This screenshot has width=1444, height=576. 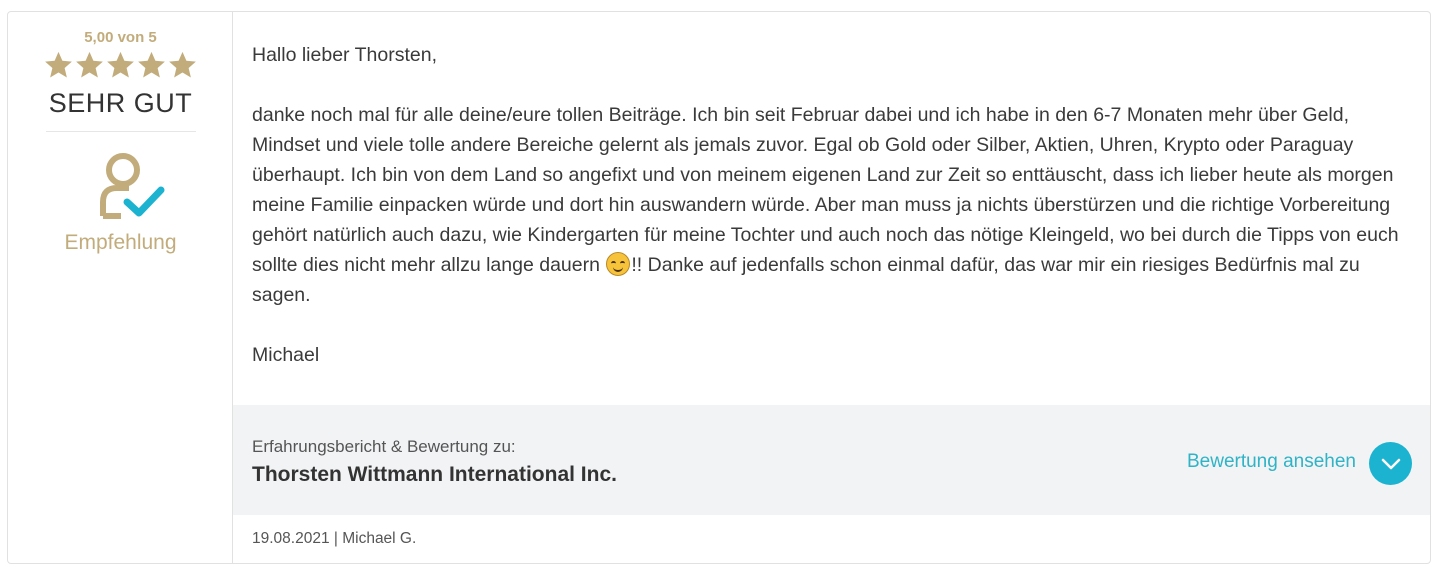 What do you see at coordinates (286, 355) in the screenshot?
I see `review-signature: Michael` at bounding box center [286, 355].